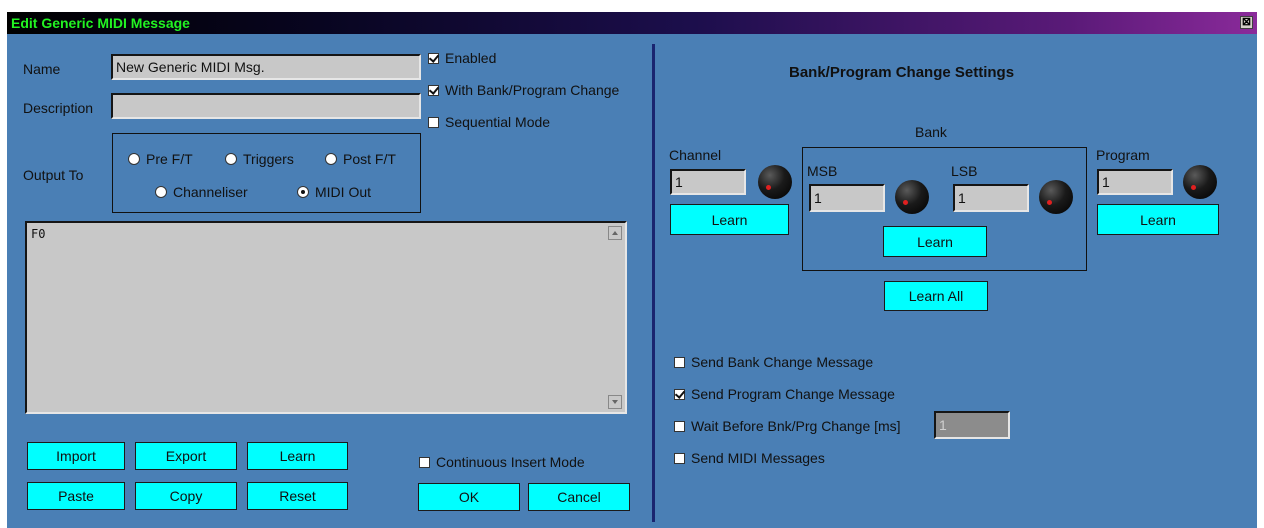 This screenshot has width=1264, height=528. What do you see at coordinates (532, 90) in the screenshot?
I see `bank-program-label: With Bank/Program Change` at bounding box center [532, 90].